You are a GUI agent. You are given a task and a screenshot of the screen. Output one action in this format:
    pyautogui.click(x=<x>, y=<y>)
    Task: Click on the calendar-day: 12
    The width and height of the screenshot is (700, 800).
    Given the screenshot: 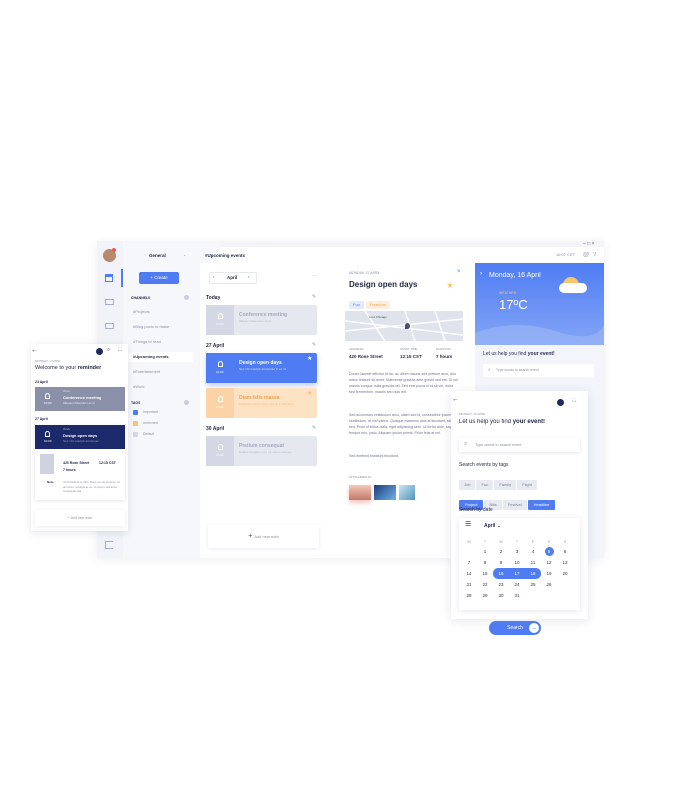 What is the action you would take?
    pyautogui.click(x=549, y=562)
    